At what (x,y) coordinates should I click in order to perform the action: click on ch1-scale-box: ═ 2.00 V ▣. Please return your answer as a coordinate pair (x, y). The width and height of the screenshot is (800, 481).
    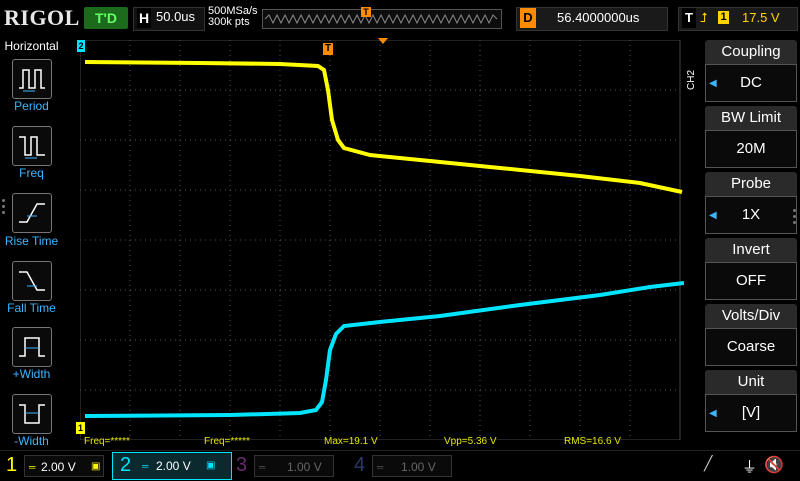
    Looking at the image, I should click on (64, 466).